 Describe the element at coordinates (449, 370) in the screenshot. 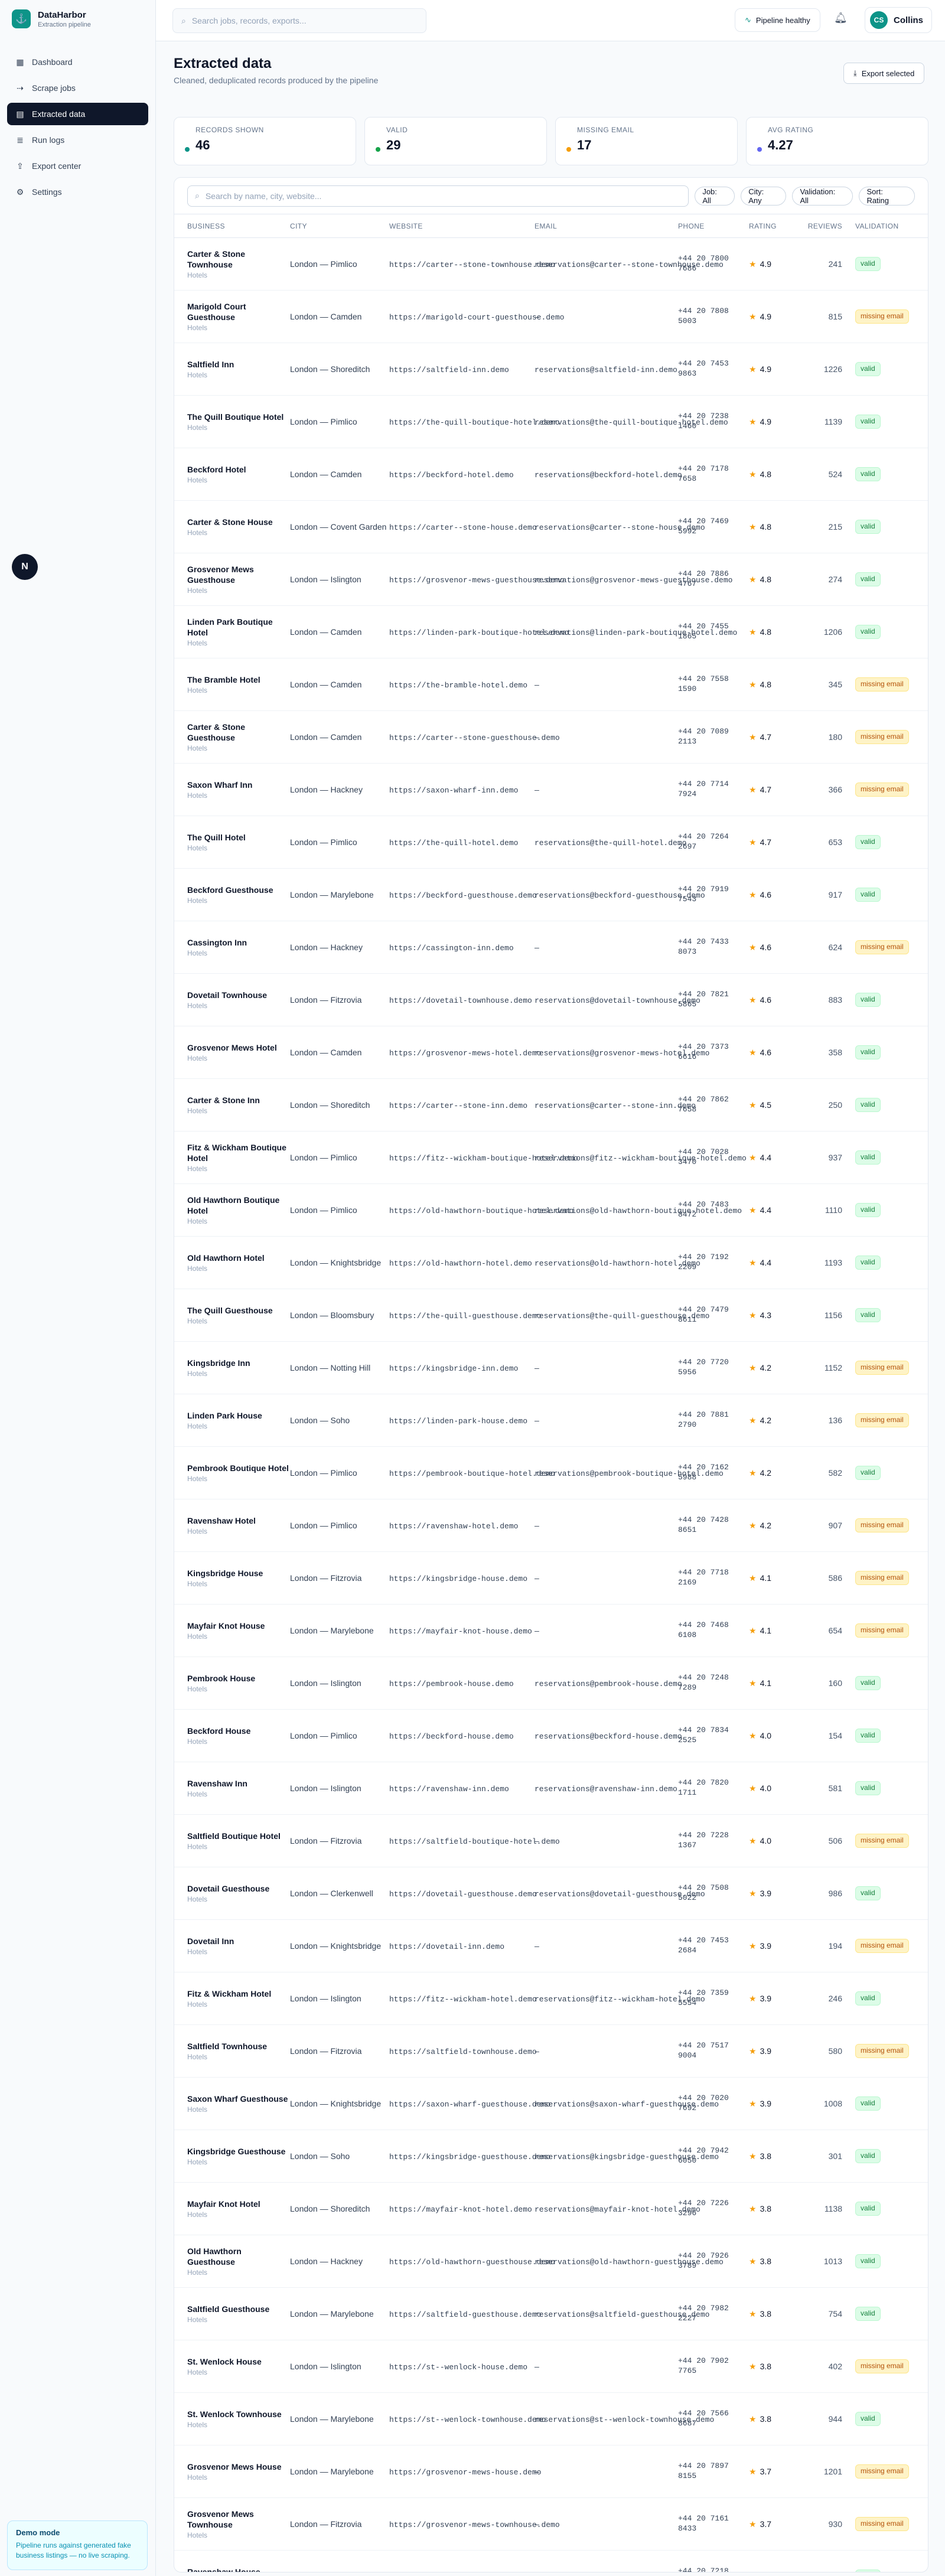

I see `website-link: https://saltfield-inn.demo` at that location.